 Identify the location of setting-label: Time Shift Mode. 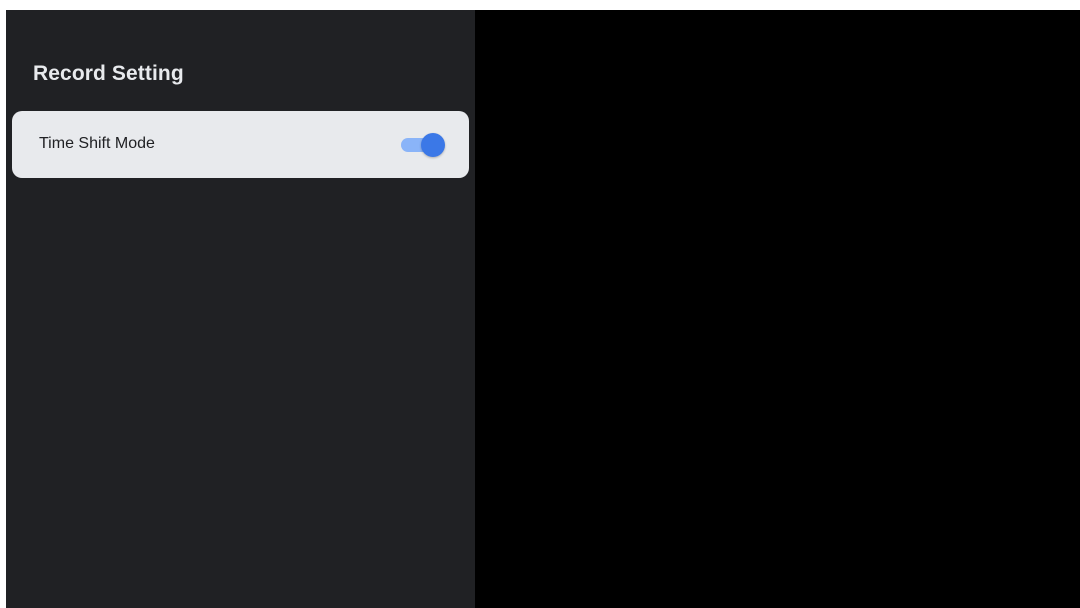
(97, 143).